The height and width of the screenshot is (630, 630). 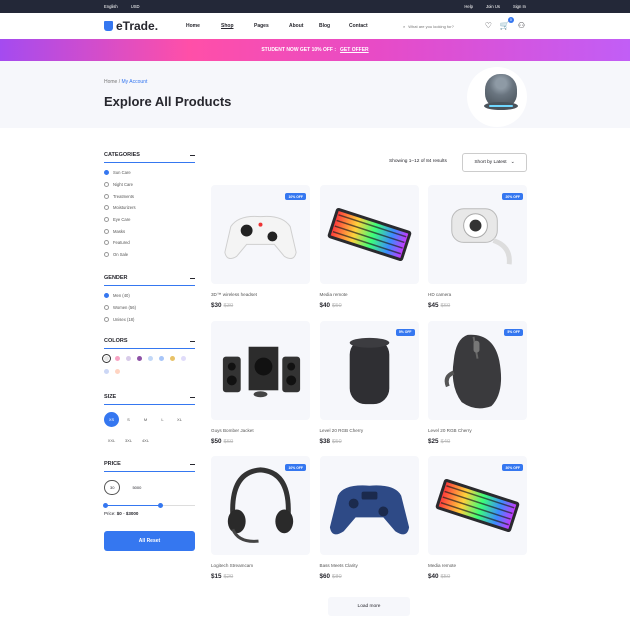 I want to click on join-link: Join Us, so click(x=493, y=6).